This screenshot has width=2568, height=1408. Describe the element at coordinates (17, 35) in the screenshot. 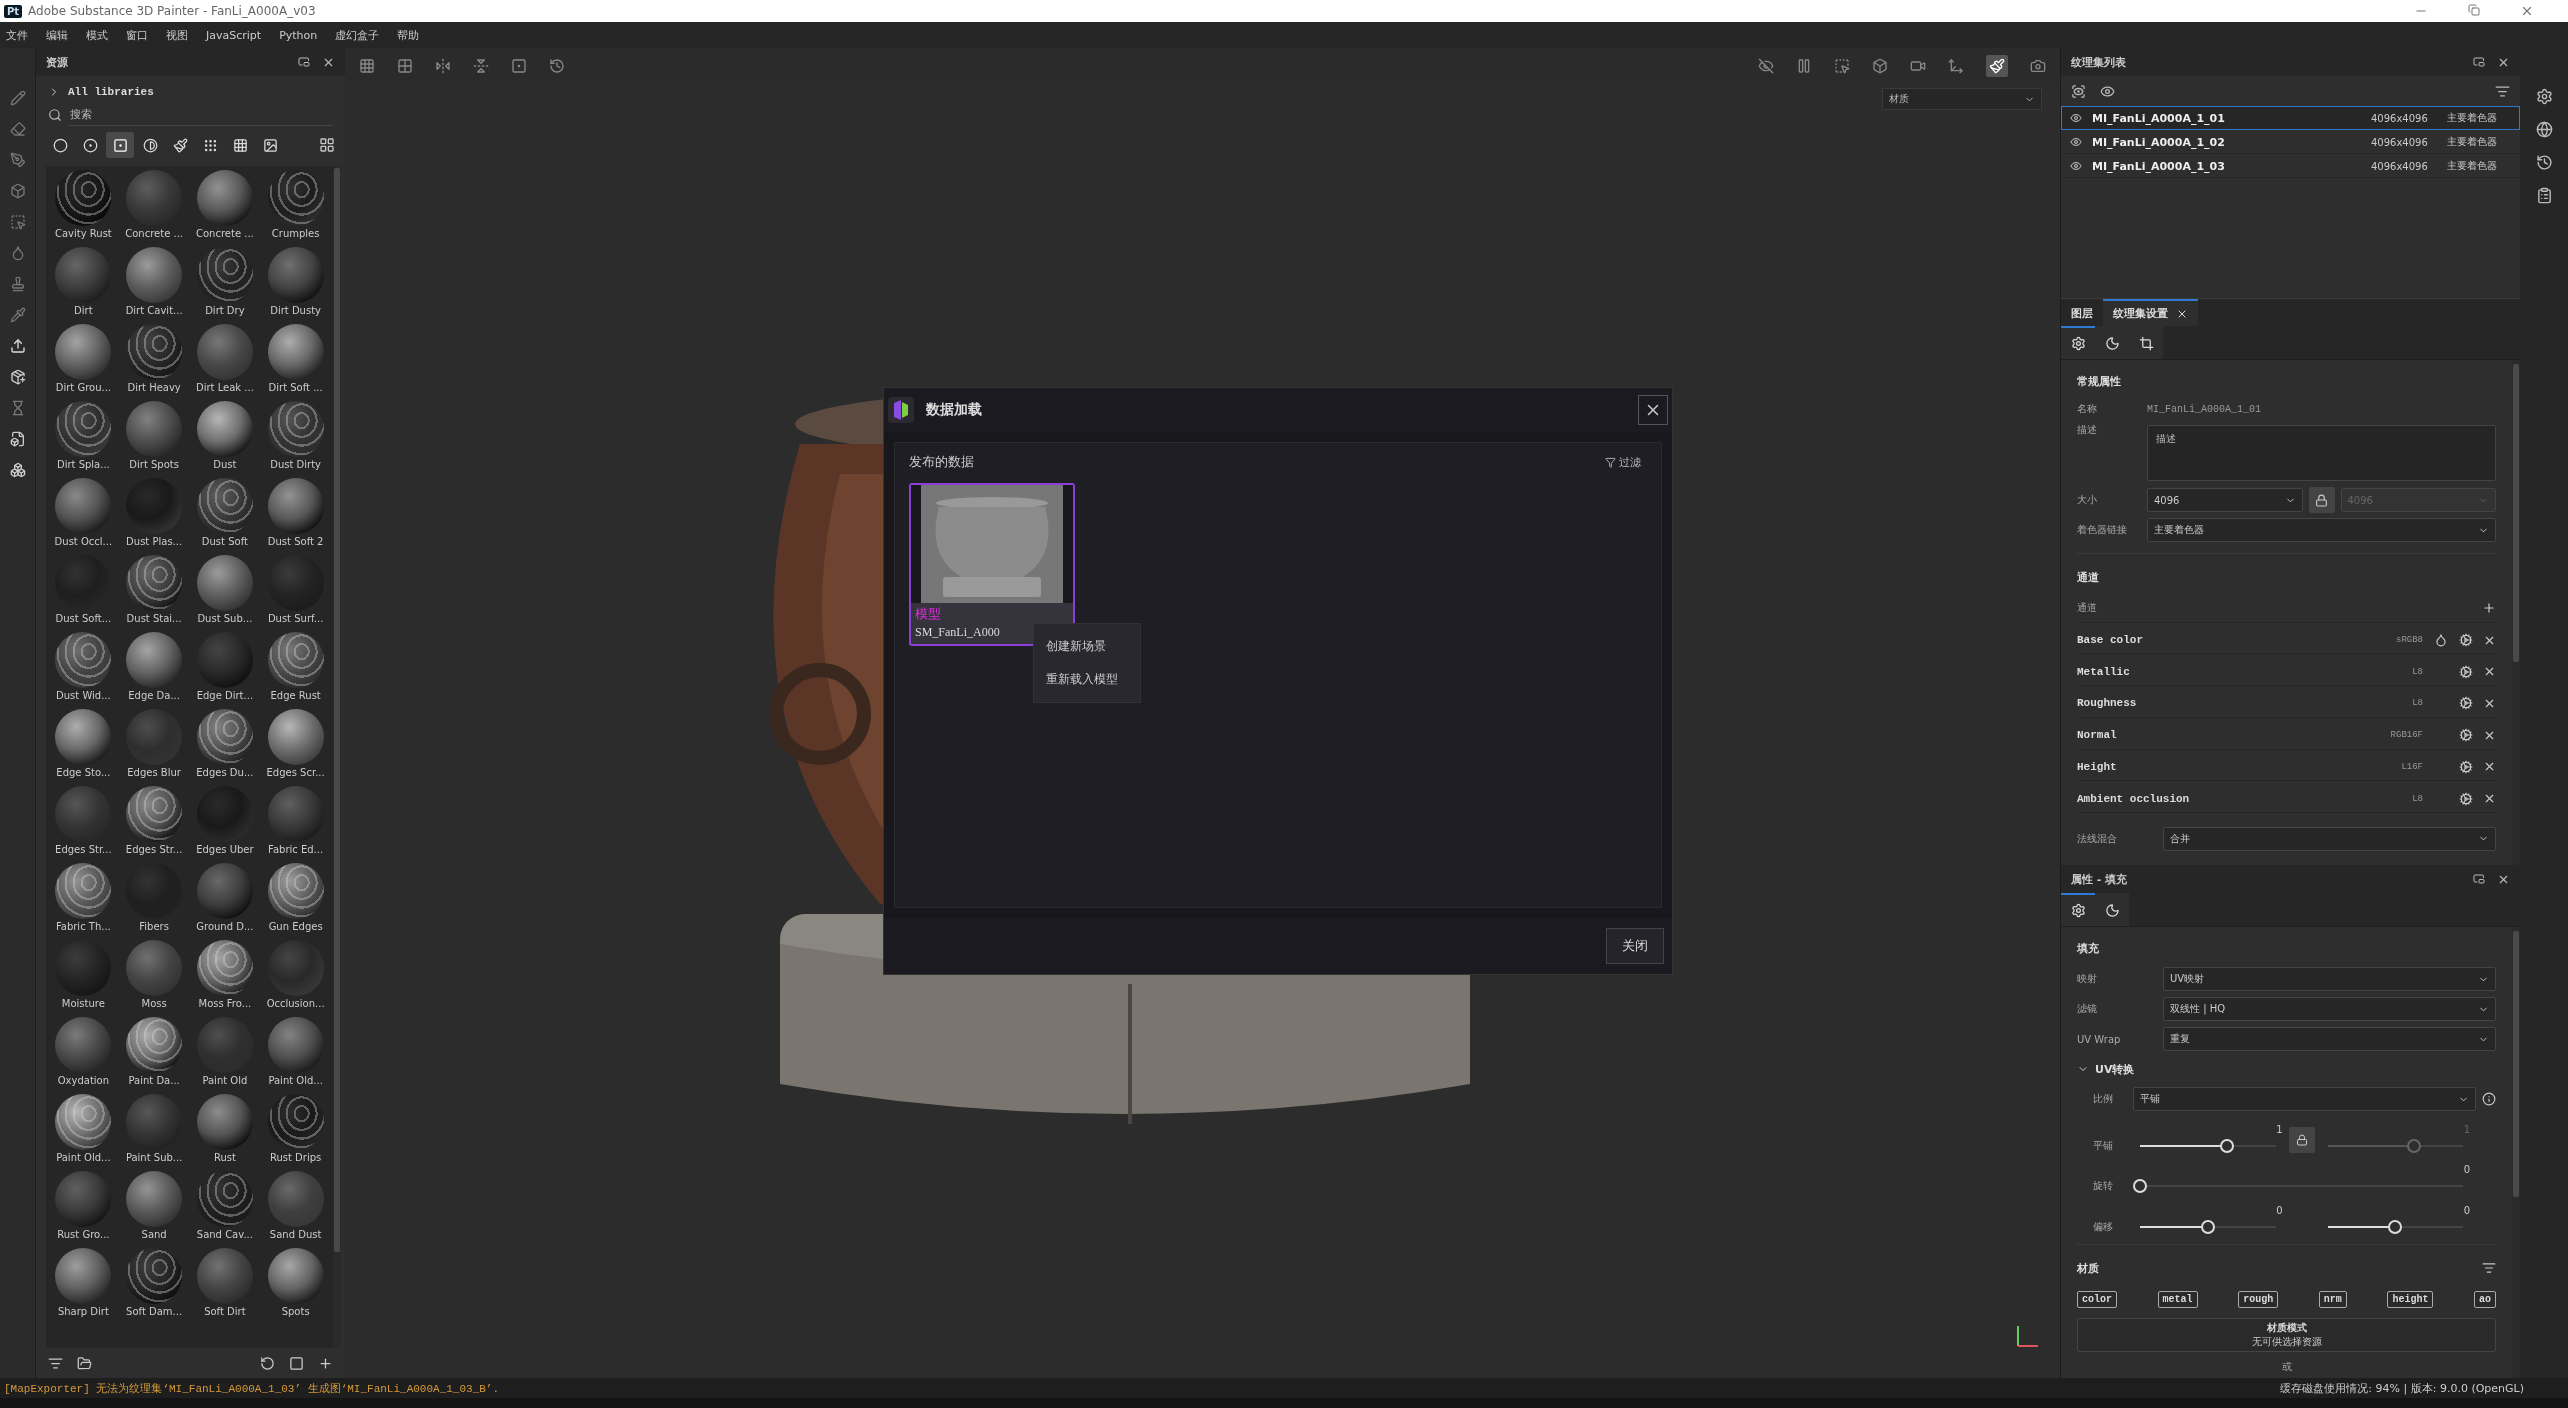

I see `menu-item: 文件` at that location.